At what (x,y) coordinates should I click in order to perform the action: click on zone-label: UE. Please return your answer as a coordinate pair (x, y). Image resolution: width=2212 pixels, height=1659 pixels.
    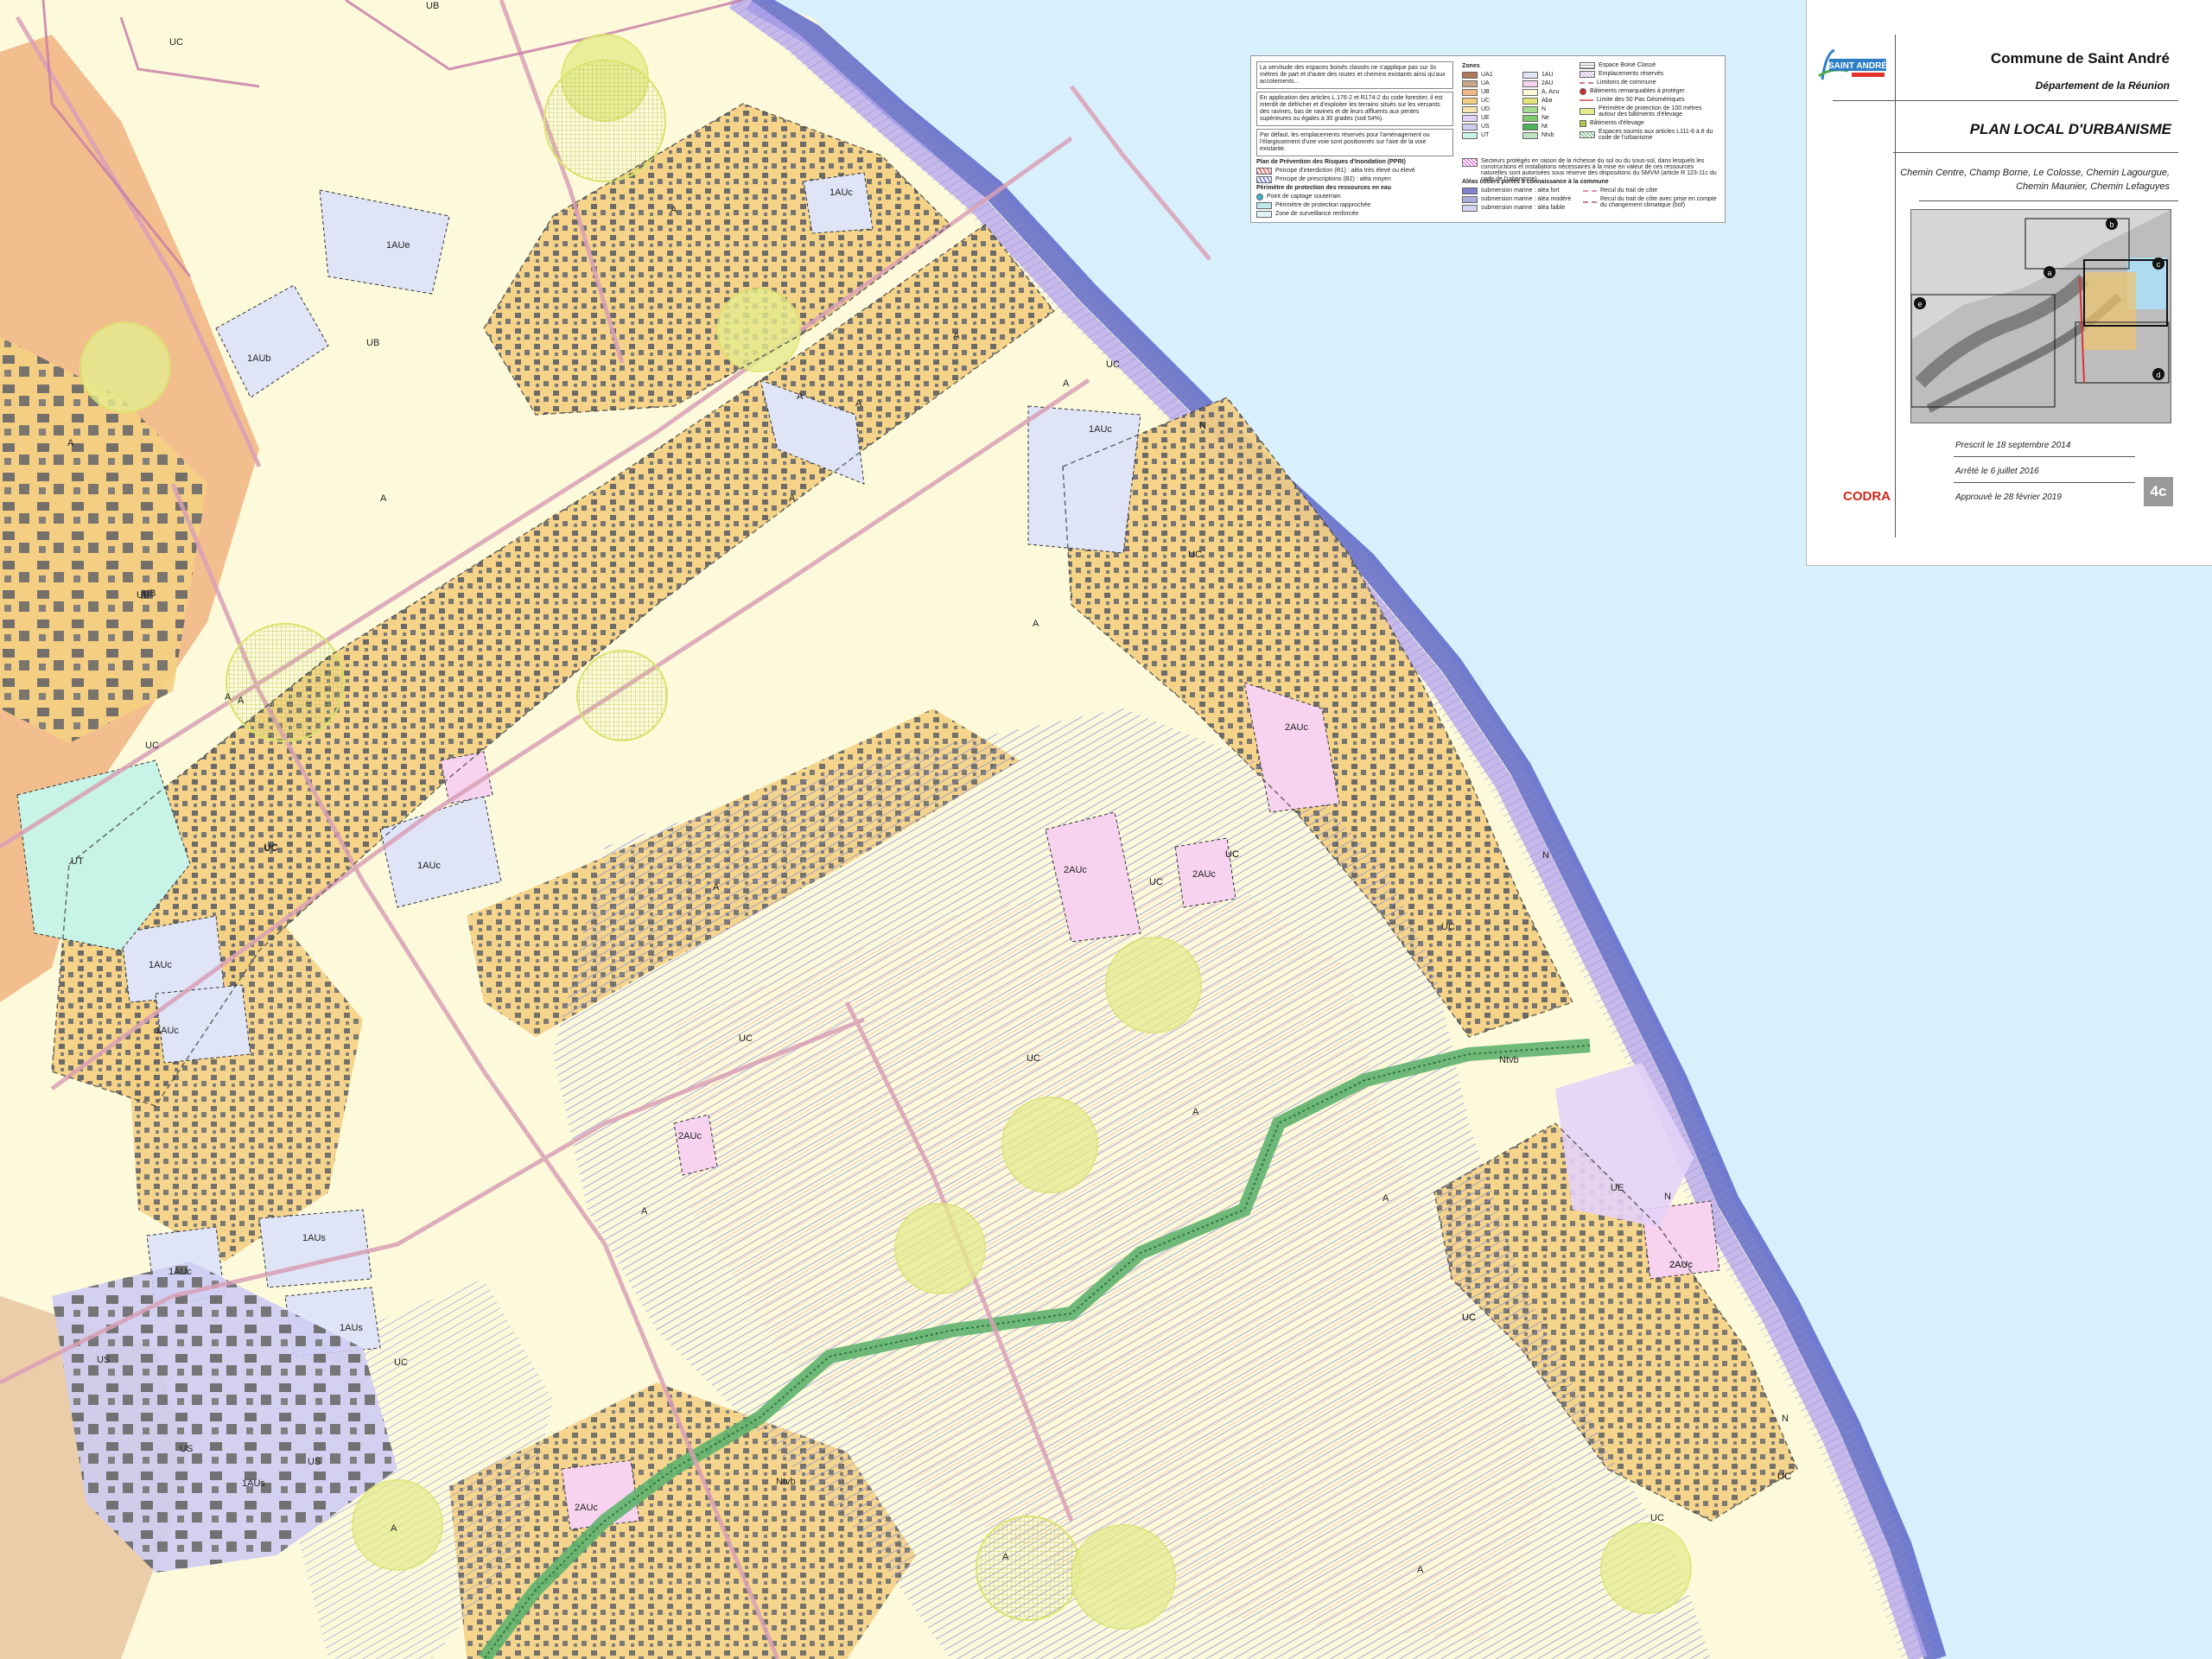
    Looking at the image, I should click on (1617, 1188).